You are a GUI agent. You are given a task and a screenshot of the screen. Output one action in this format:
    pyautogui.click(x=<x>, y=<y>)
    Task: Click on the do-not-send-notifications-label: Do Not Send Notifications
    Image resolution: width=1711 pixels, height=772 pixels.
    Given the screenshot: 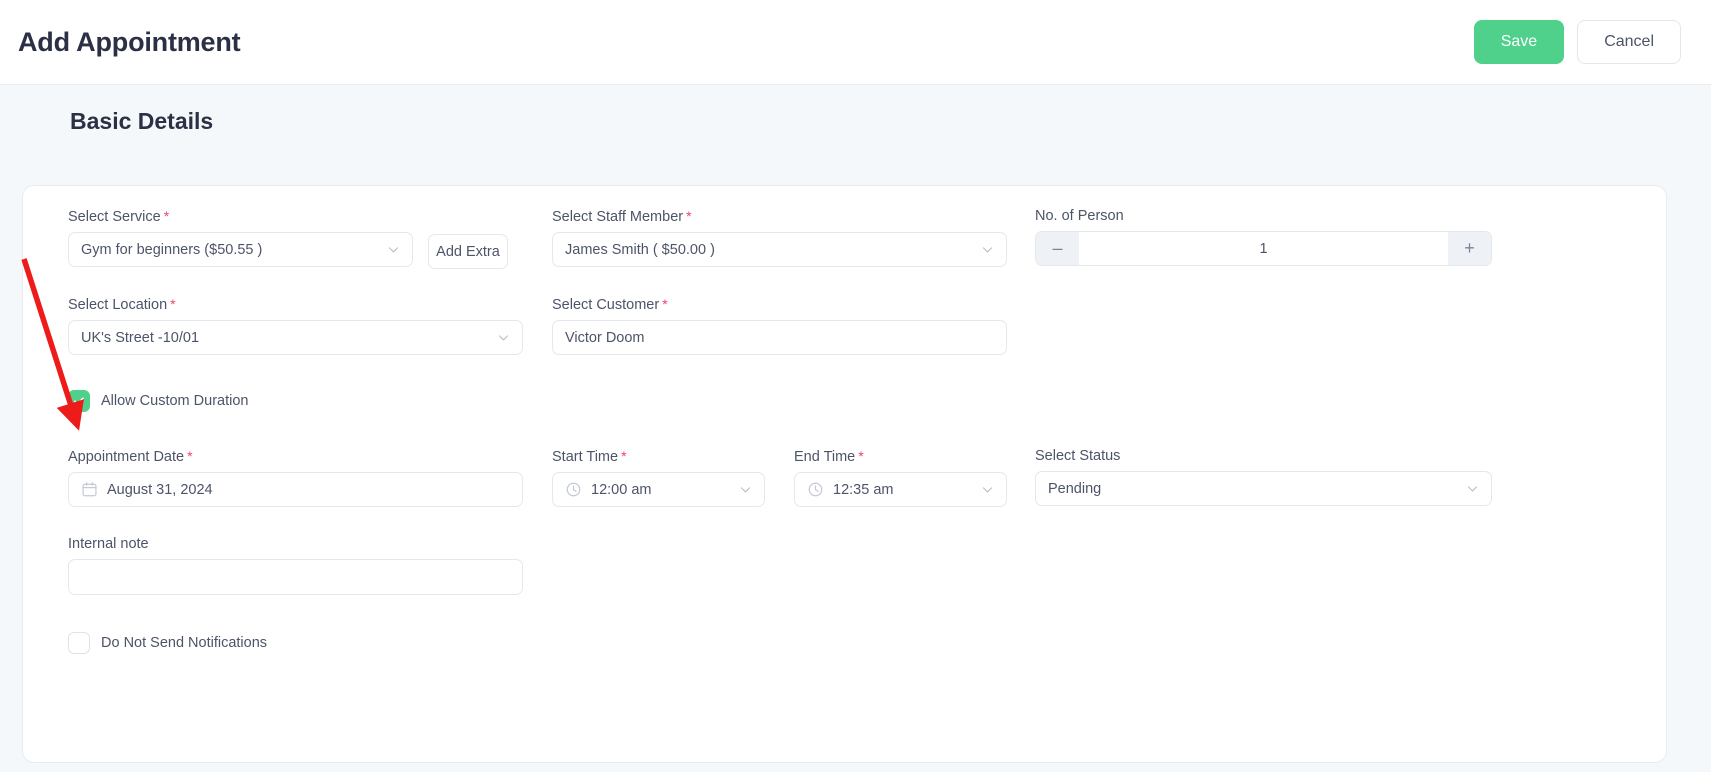 What is the action you would take?
    pyautogui.click(x=184, y=643)
    